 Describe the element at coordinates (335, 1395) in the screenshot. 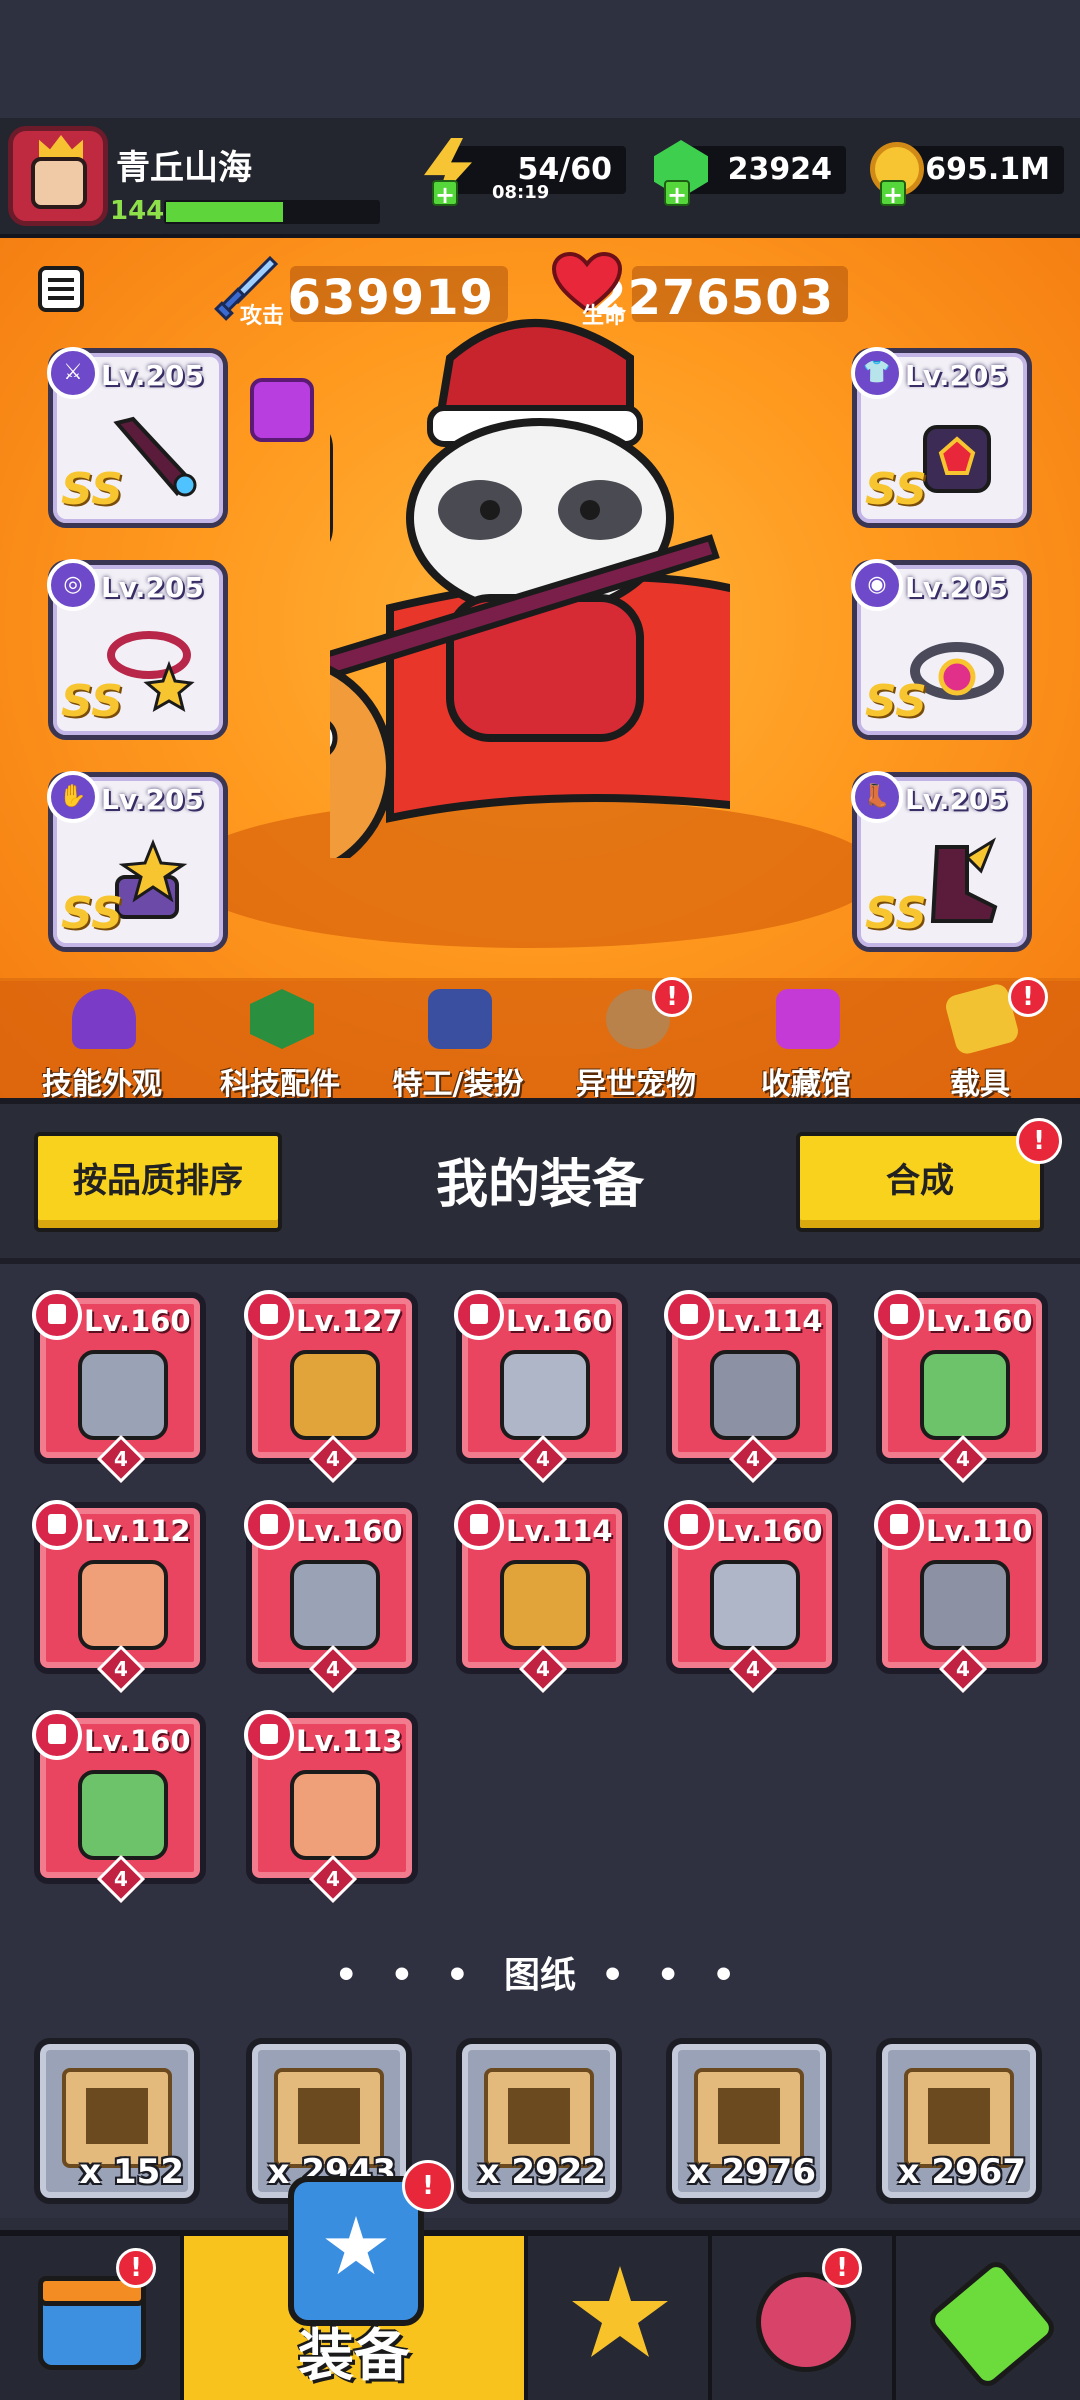

I see `torch-icon` at that location.